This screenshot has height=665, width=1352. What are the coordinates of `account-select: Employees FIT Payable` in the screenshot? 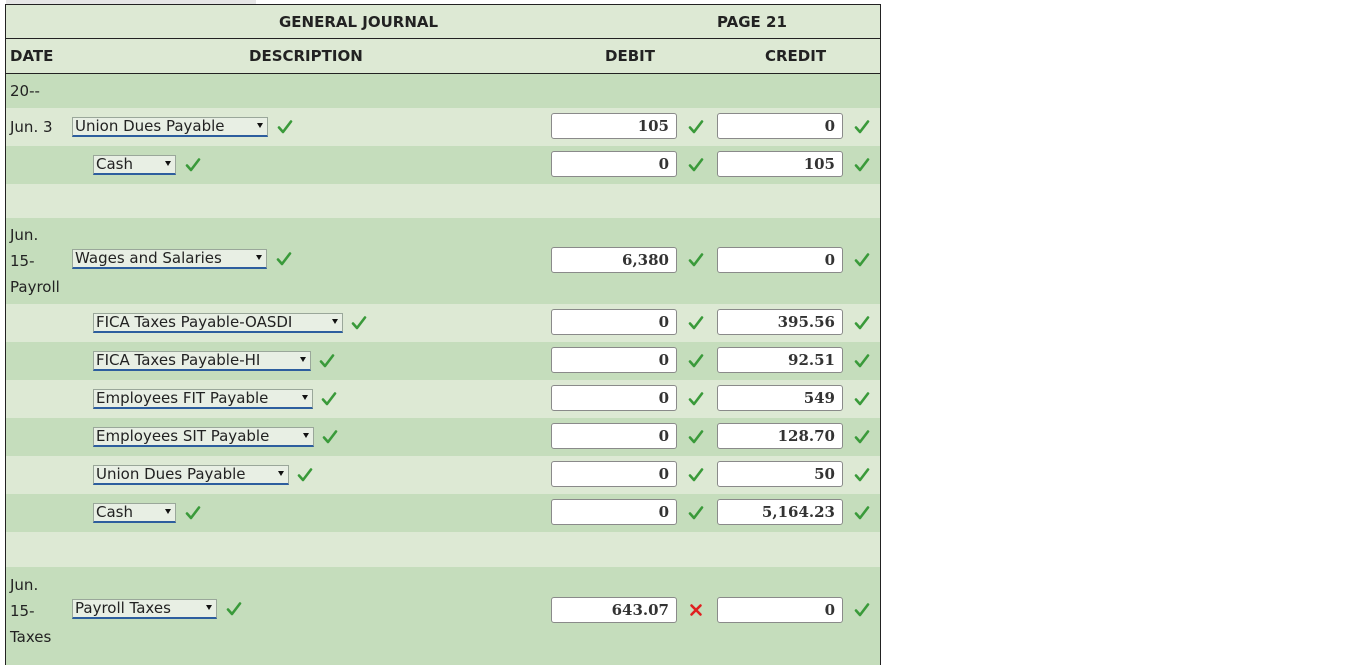 It's located at (203, 399).